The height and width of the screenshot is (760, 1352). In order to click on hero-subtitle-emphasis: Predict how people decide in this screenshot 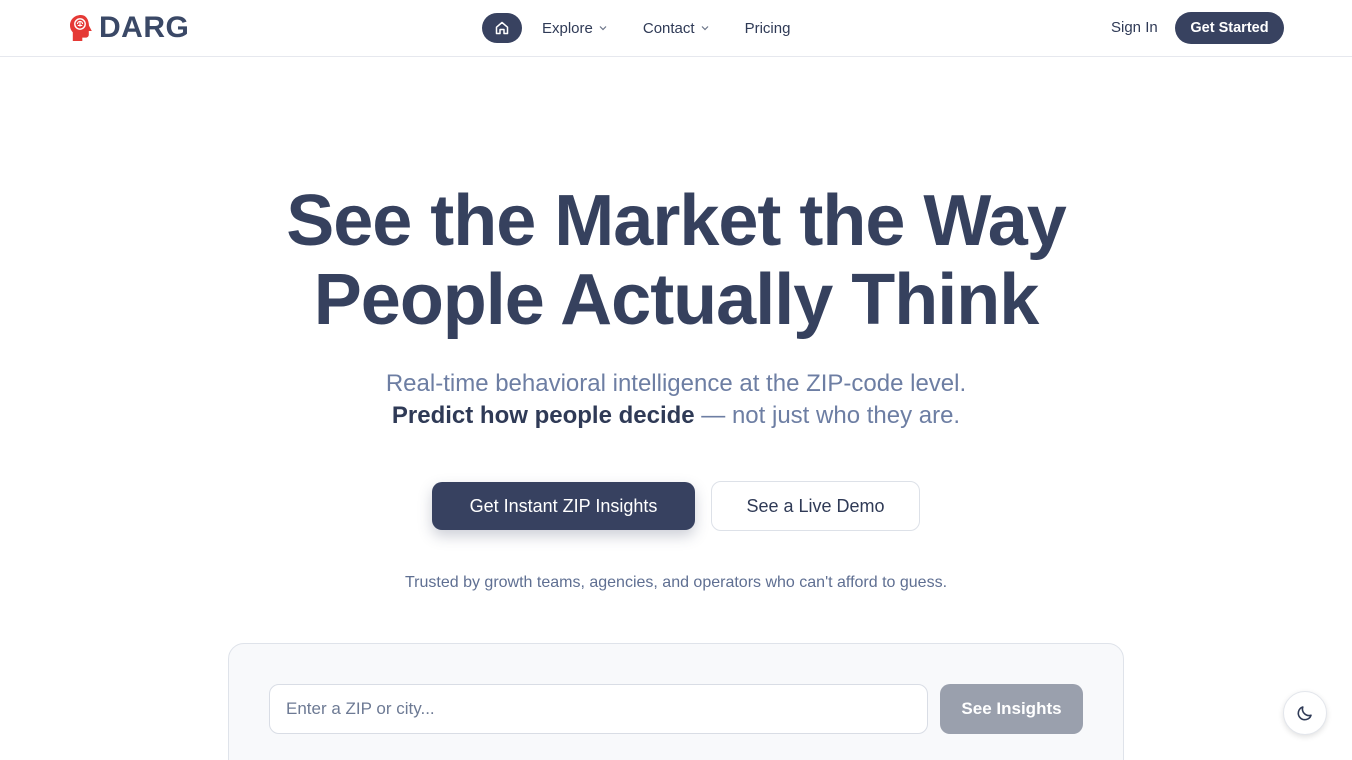, I will do `click(543, 415)`.